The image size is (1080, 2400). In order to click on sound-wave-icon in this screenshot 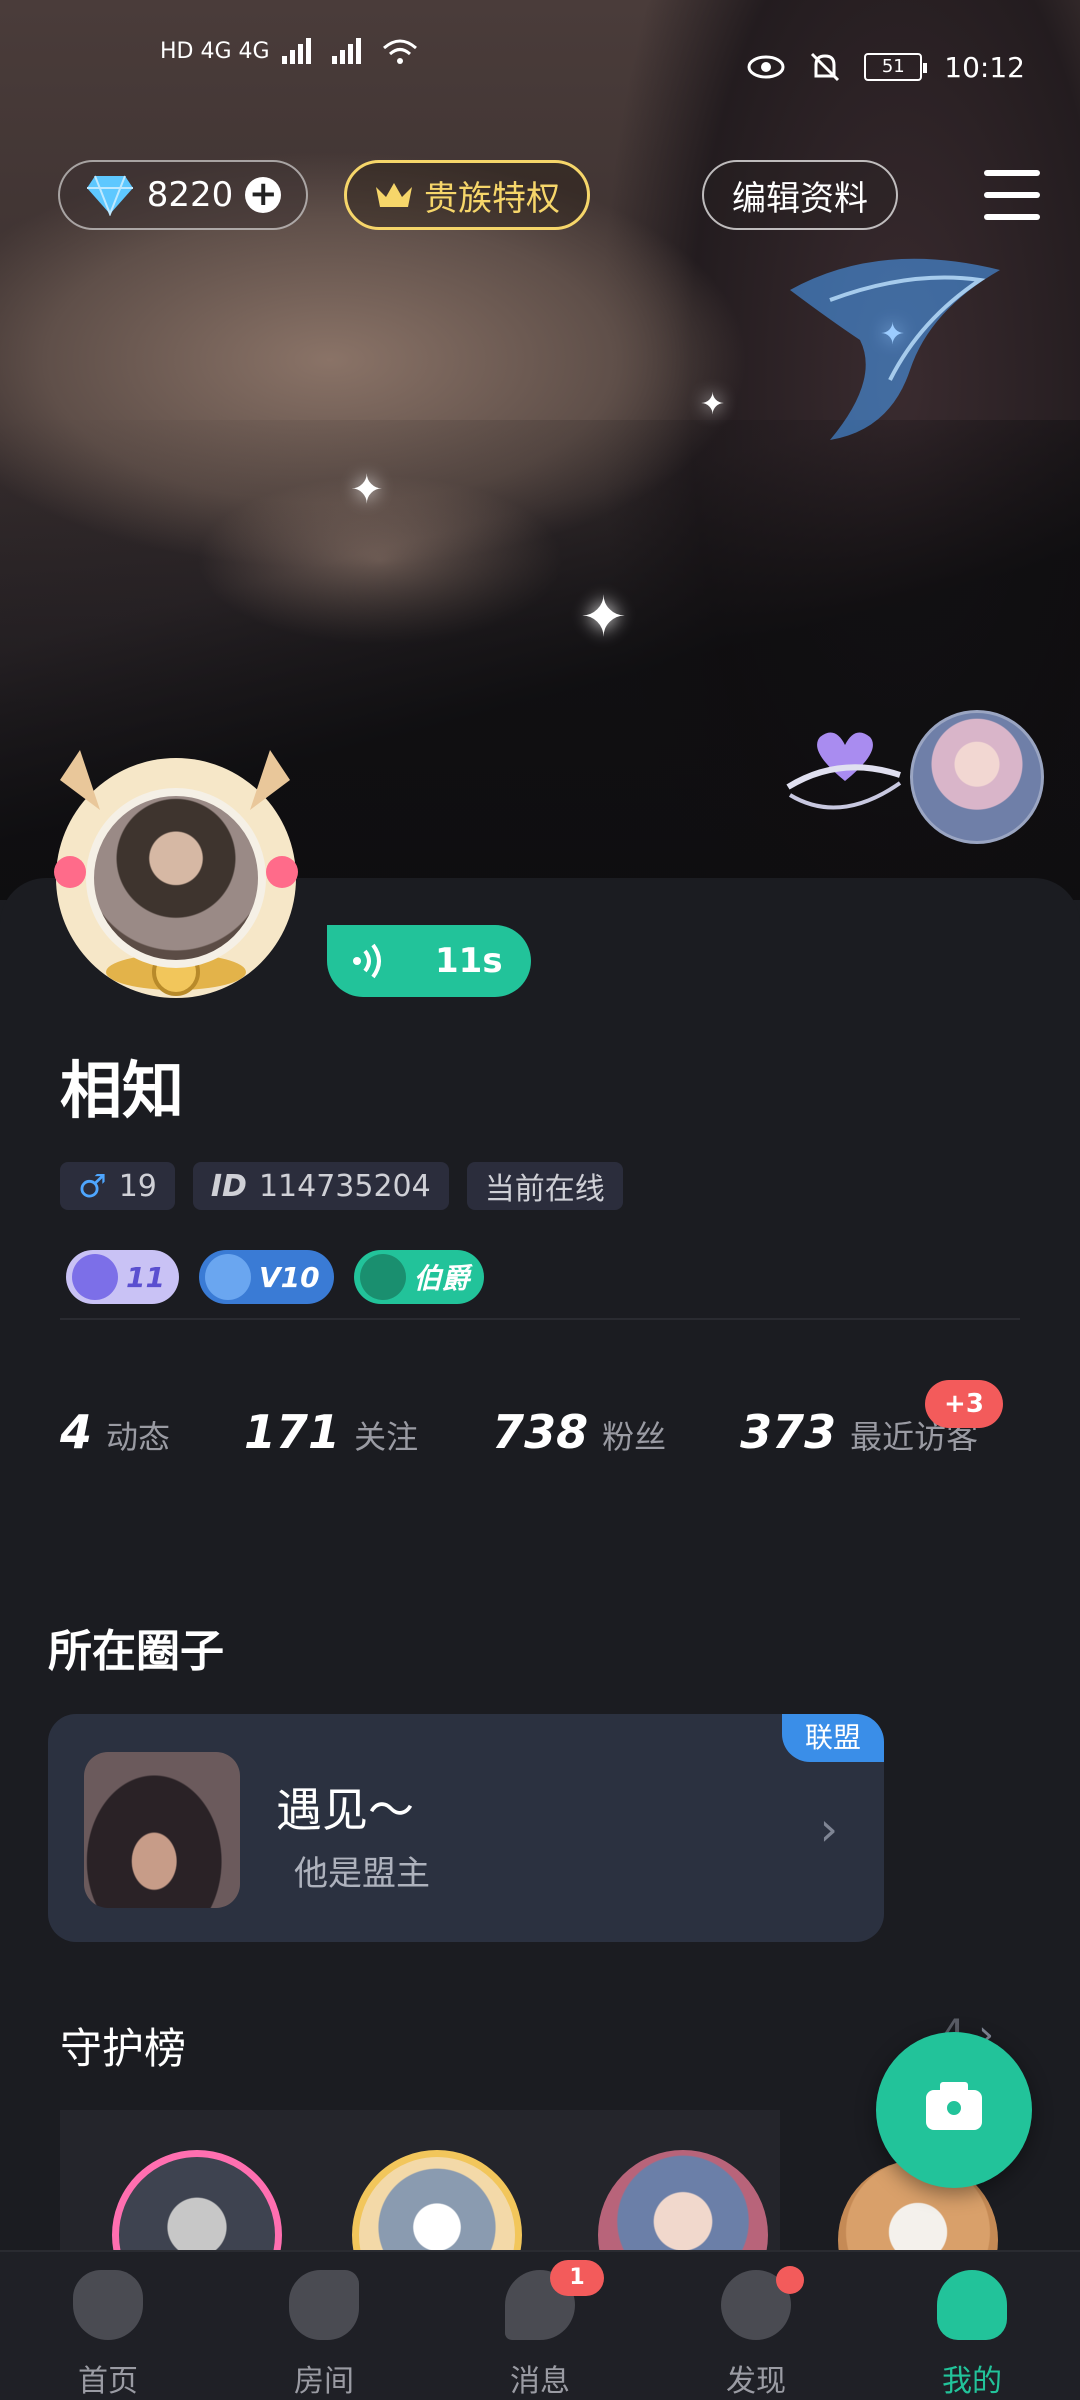, I will do `click(367, 961)`.